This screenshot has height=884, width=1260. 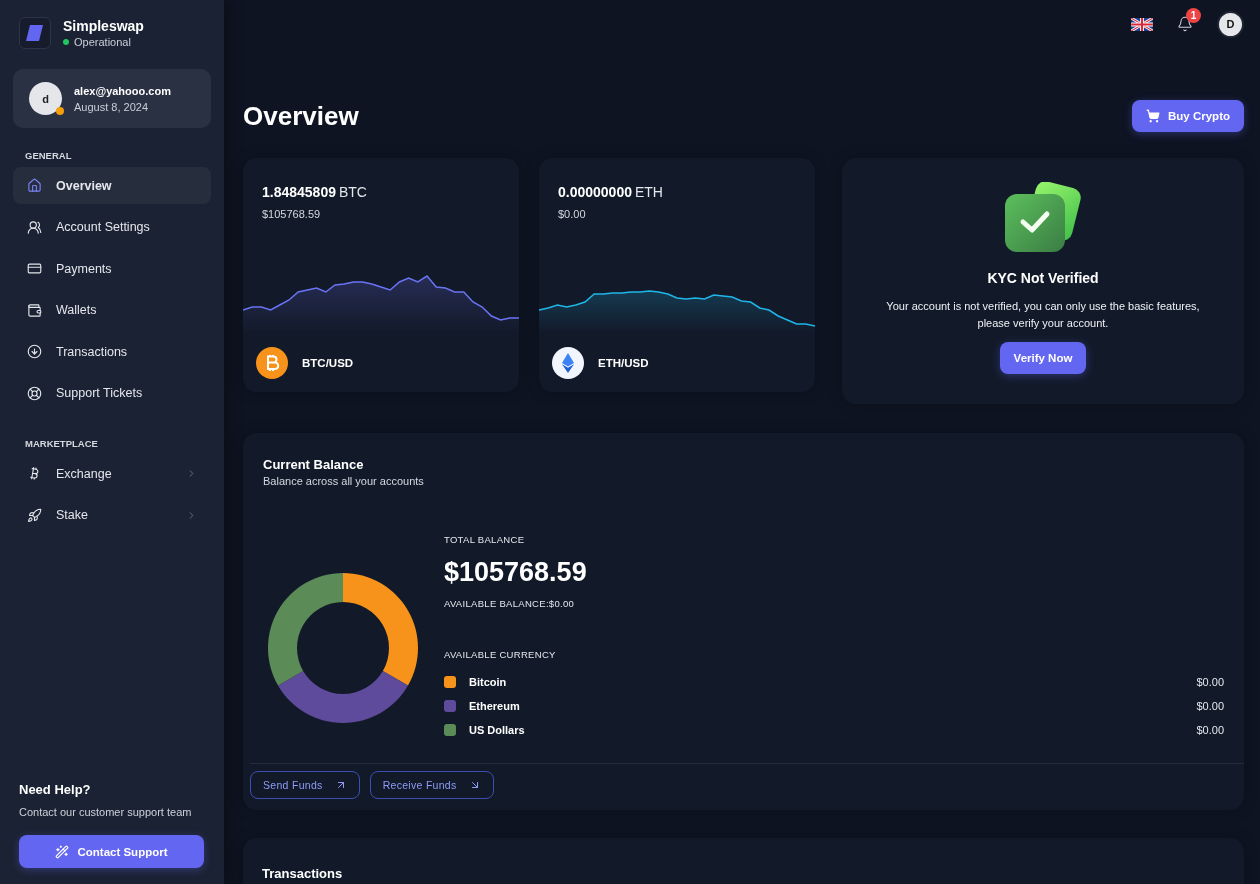 What do you see at coordinates (431, 785) in the screenshot?
I see `receive-funds-button: Receive Funds` at bounding box center [431, 785].